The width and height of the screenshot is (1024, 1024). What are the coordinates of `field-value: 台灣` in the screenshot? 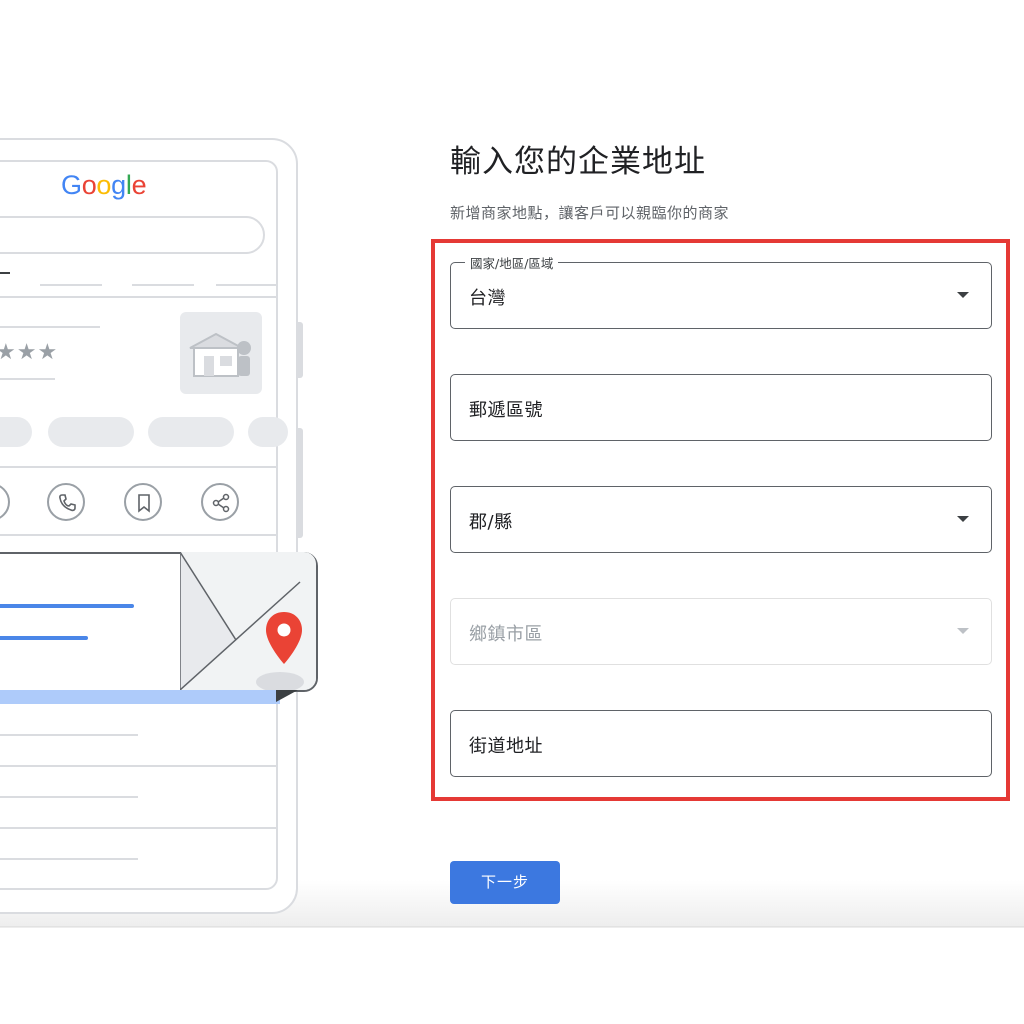 It's located at (487, 298).